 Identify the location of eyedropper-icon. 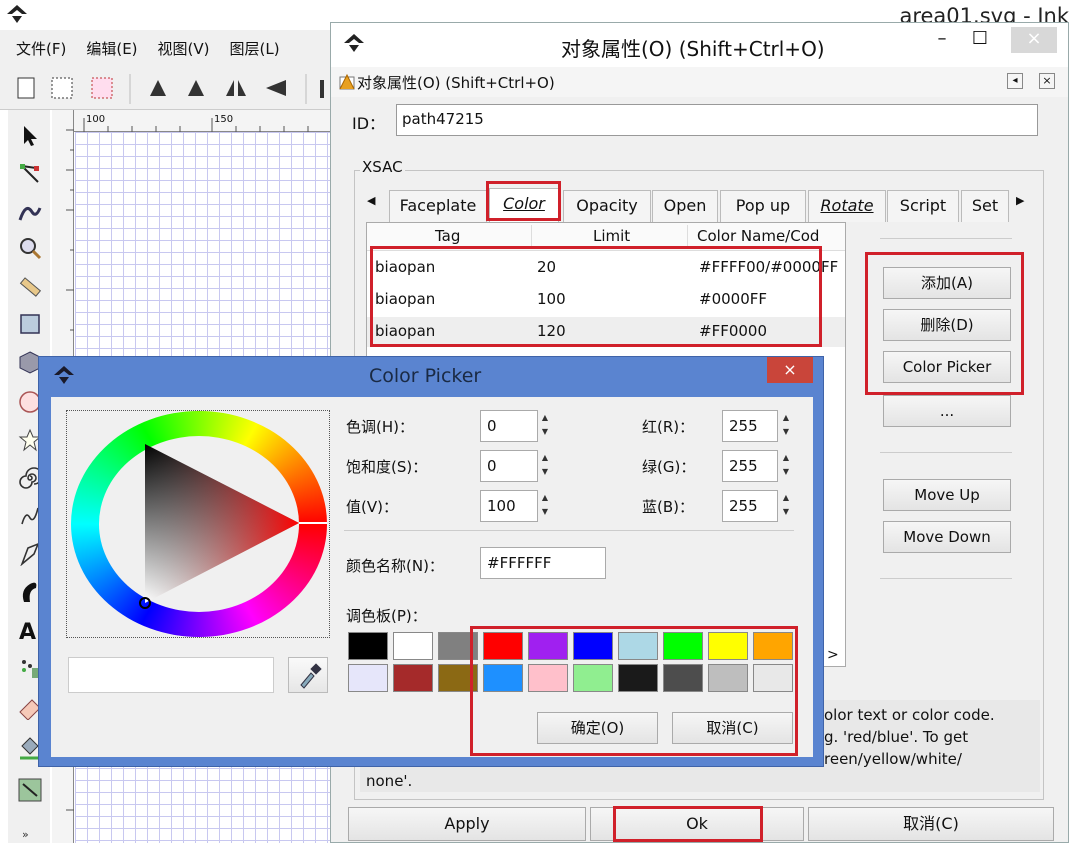
(311, 676).